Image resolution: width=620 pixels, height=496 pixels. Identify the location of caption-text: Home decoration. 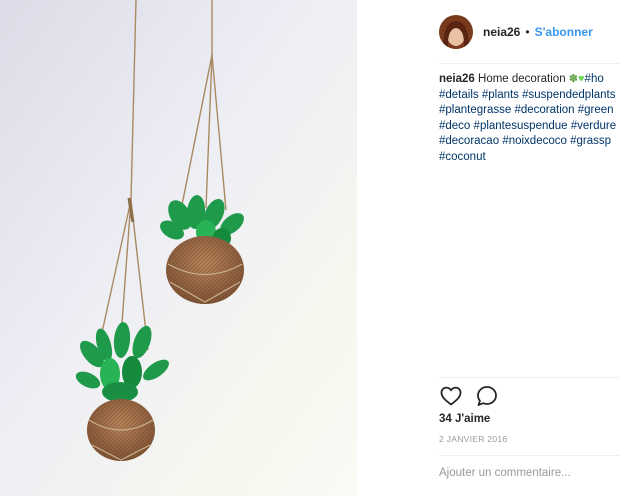
(522, 79).